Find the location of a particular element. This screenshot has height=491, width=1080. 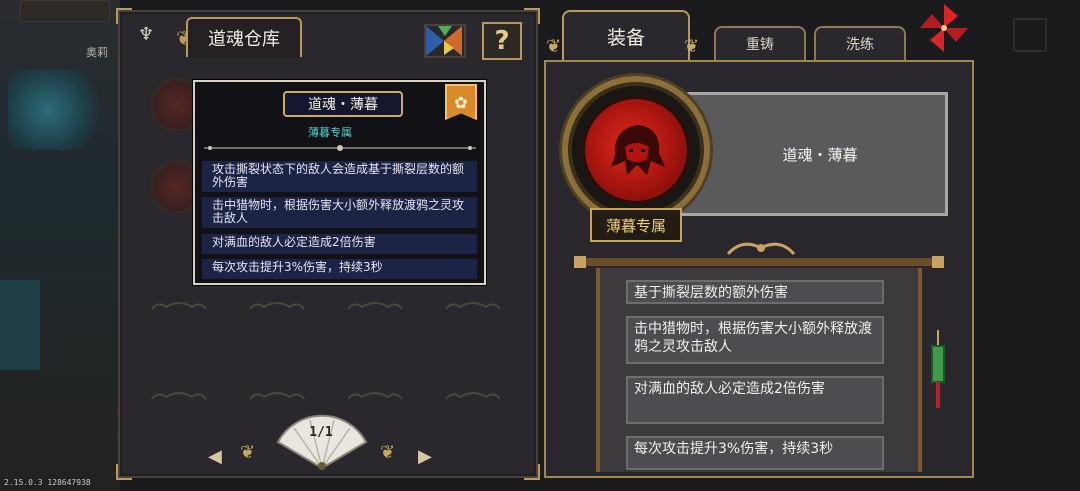

exclusive-label: 薄暮专属 is located at coordinates (636, 225).